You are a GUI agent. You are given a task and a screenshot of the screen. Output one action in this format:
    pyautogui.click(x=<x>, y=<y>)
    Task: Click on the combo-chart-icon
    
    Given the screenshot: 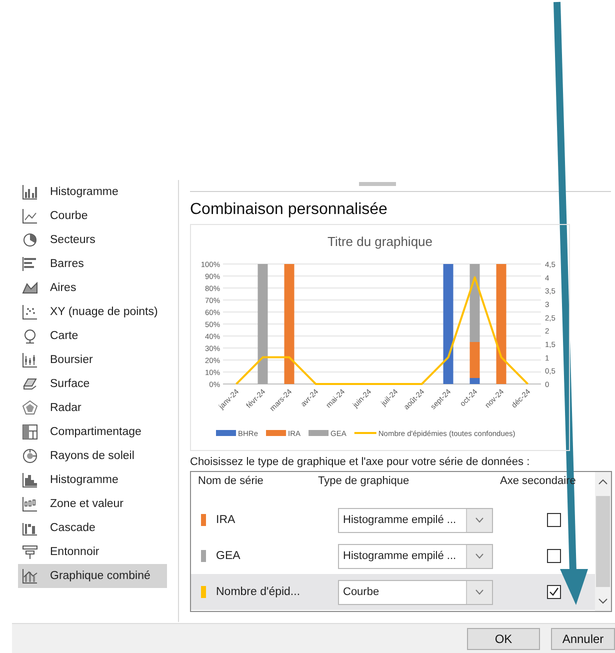 What is the action you would take?
    pyautogui.click(x=30, y=576)
    